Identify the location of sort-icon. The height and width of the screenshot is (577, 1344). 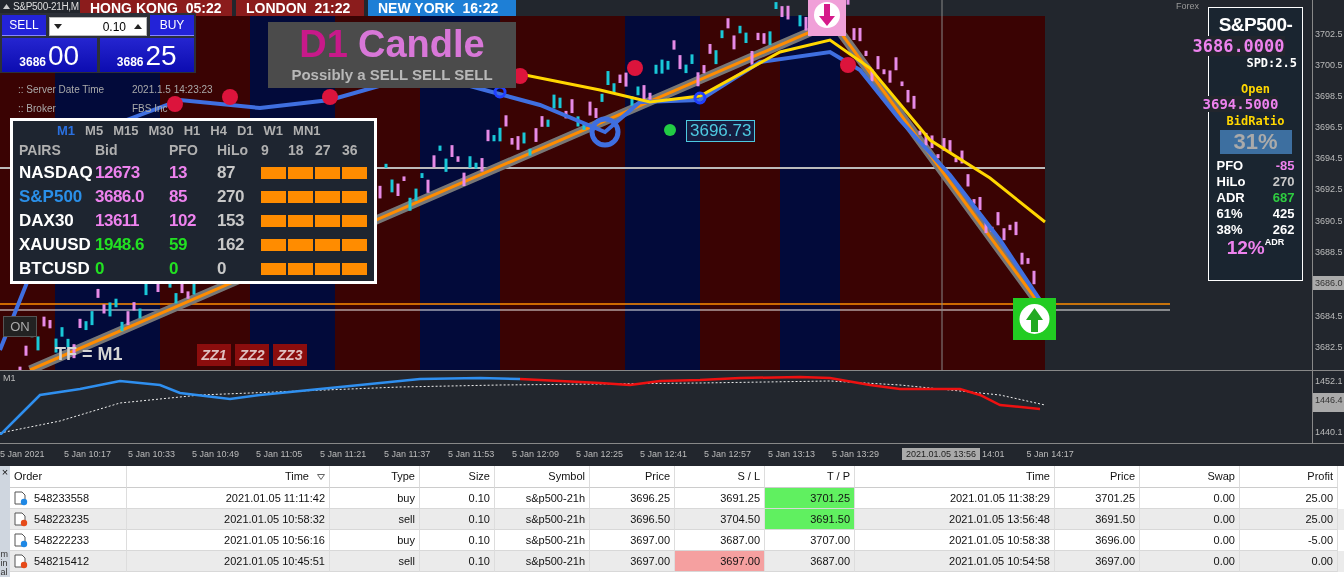
(321, 476).